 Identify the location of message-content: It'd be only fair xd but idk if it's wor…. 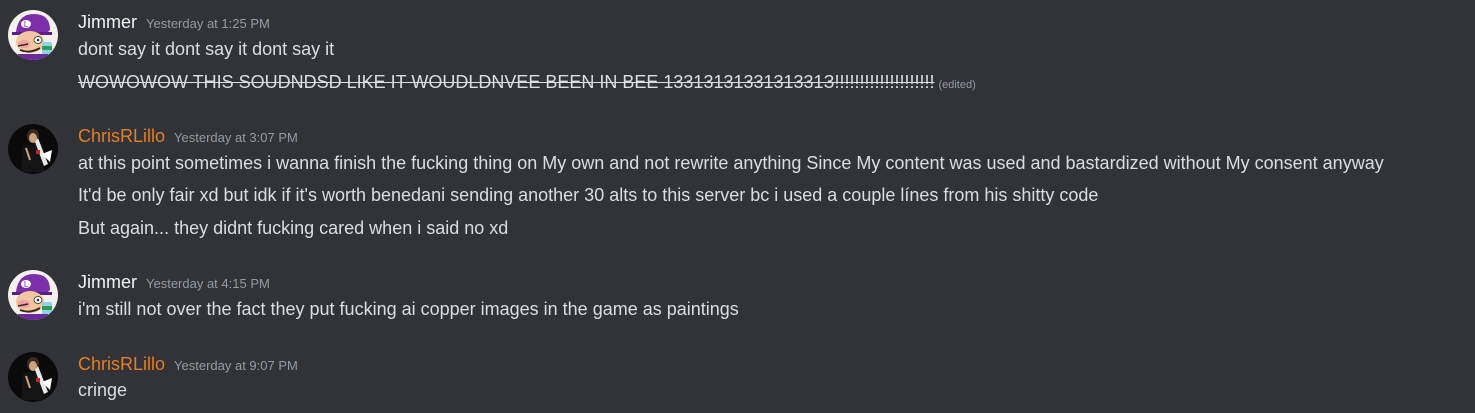
(588, 195).